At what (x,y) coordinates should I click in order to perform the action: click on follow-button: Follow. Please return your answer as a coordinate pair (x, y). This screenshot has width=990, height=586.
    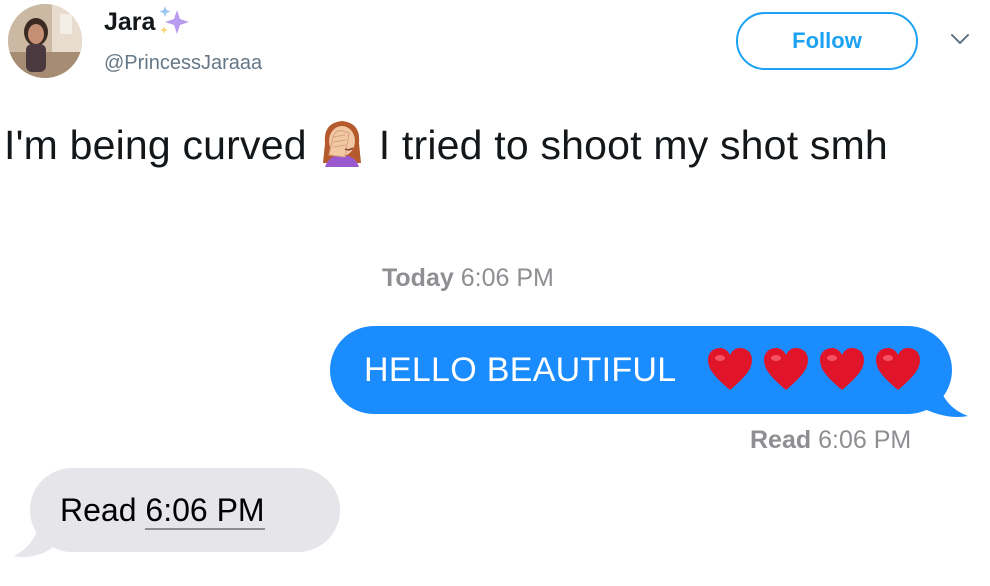
    Looking at the image, I should click on (827, 41).